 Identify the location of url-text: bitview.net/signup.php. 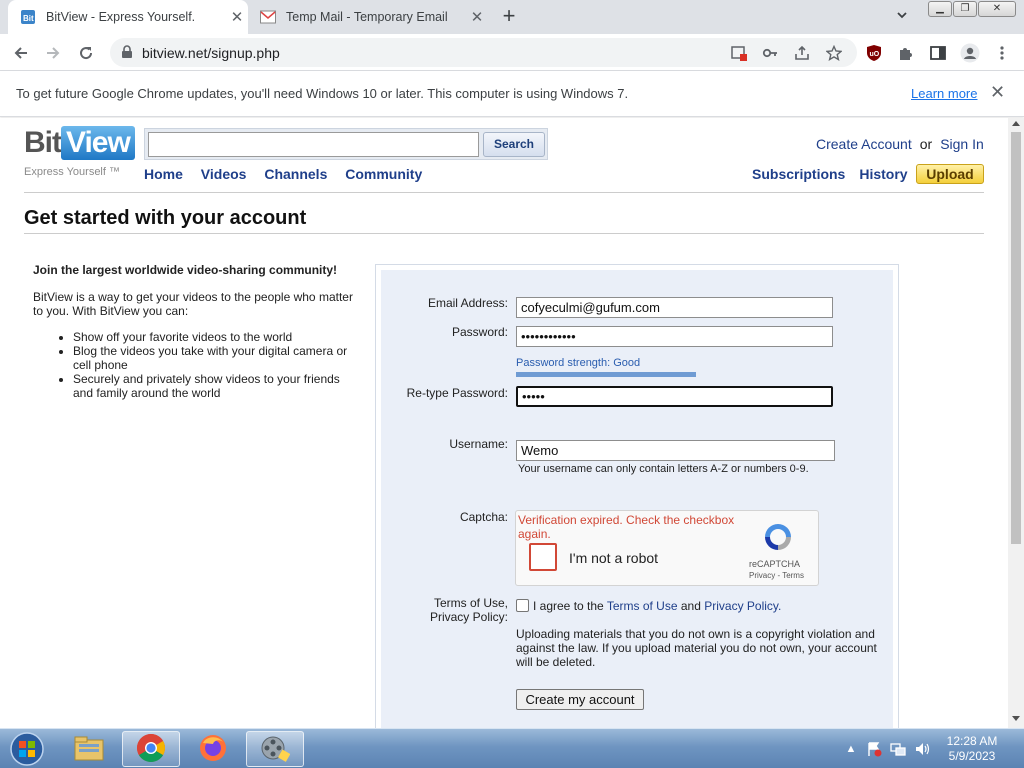
(211, 53).